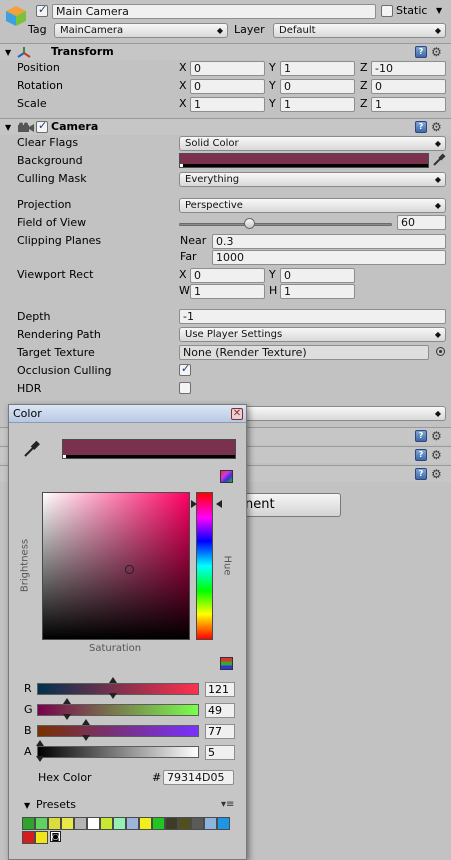 The height and width of the screenshot is (860, 451). I want to click on b-field: 77, so click(220, 731).